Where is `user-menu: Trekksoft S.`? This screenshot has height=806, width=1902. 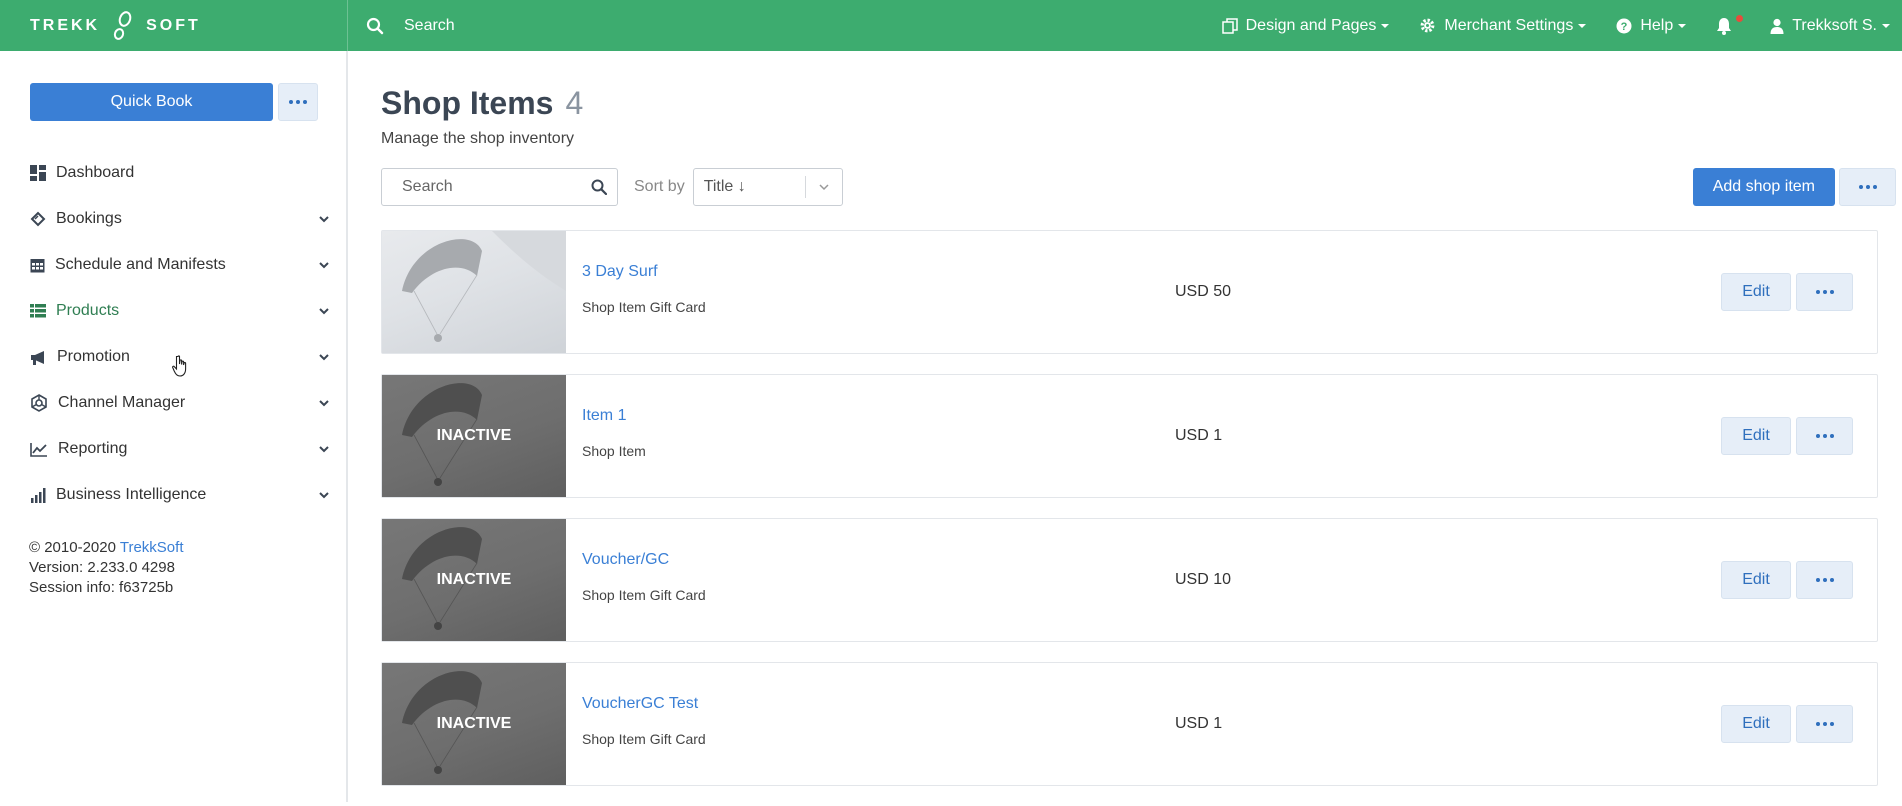 user-menu: Trekksoft S. is located at coordinates (1830, 26).